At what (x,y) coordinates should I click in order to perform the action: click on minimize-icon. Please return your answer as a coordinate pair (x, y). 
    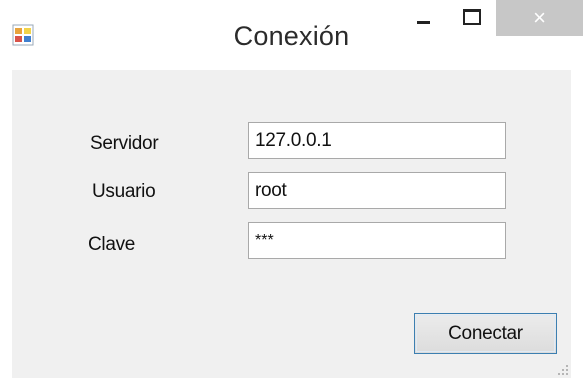
    Looking at the image, I should click on (423, 22).